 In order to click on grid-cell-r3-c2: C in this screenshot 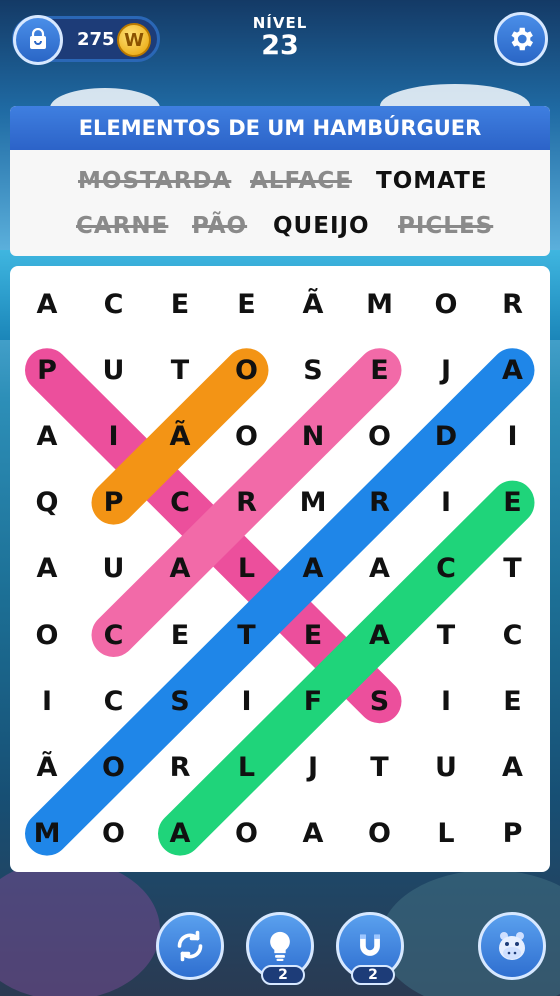, I will do `click(180, 503)`.